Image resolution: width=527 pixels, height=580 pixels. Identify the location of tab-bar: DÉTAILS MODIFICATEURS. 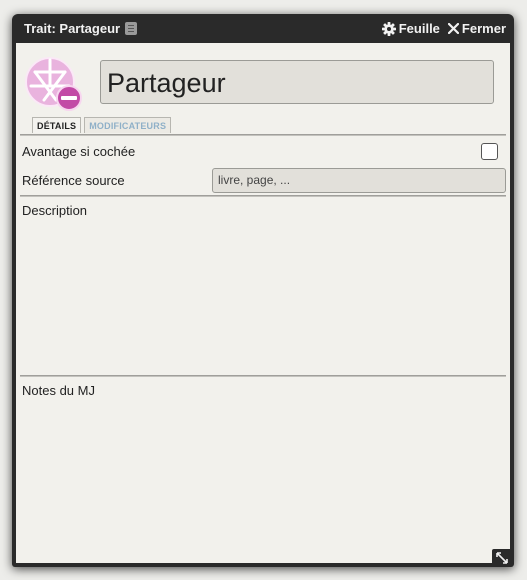
(102, 125).